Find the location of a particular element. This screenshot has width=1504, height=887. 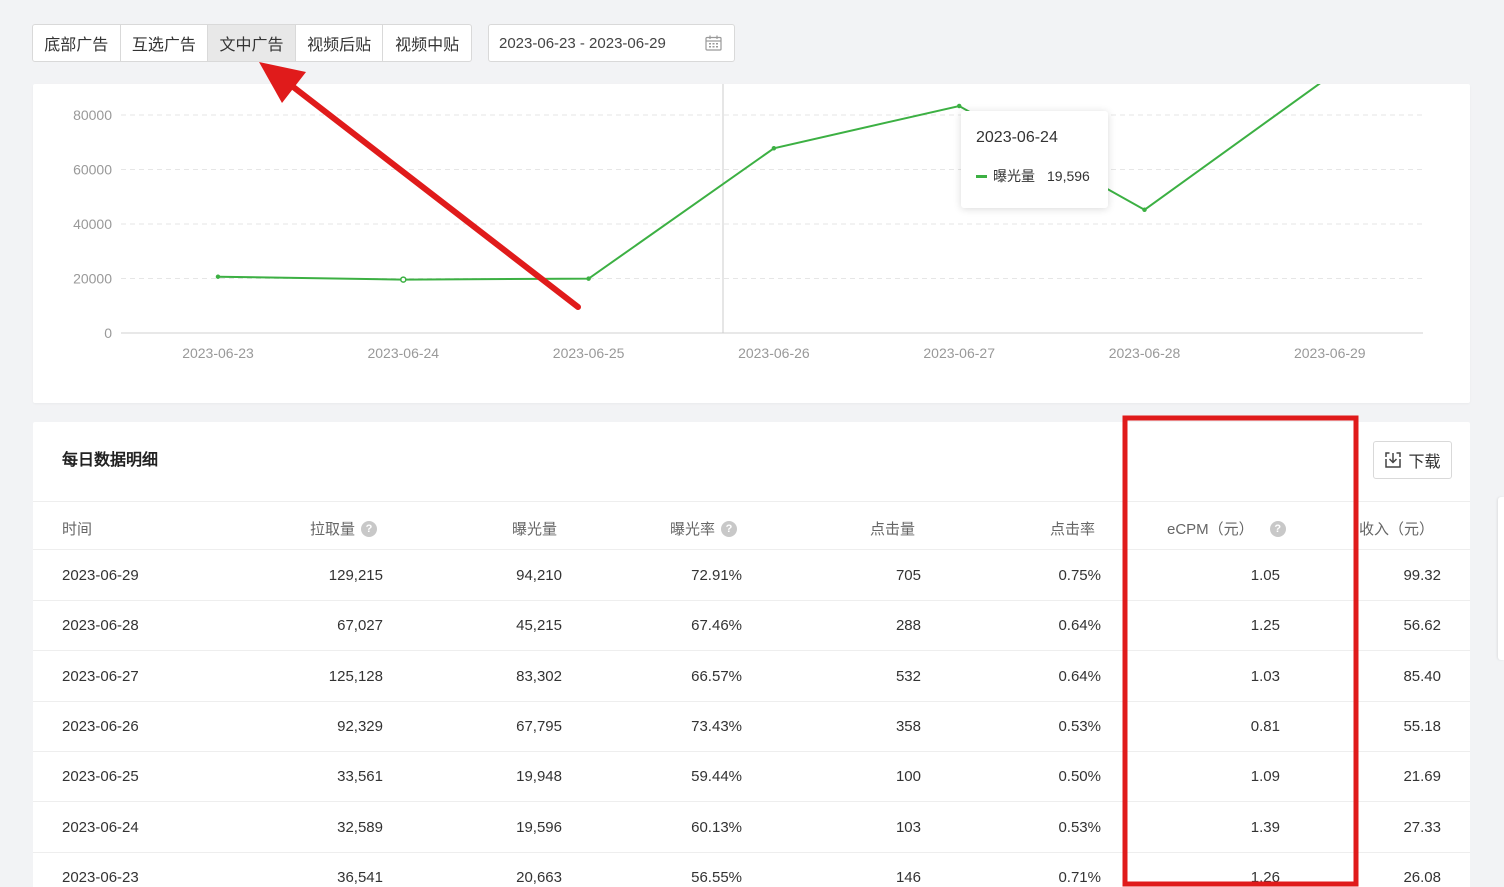

tab-in-article-ad: 文中广告 is located at coordinates (252, 43).